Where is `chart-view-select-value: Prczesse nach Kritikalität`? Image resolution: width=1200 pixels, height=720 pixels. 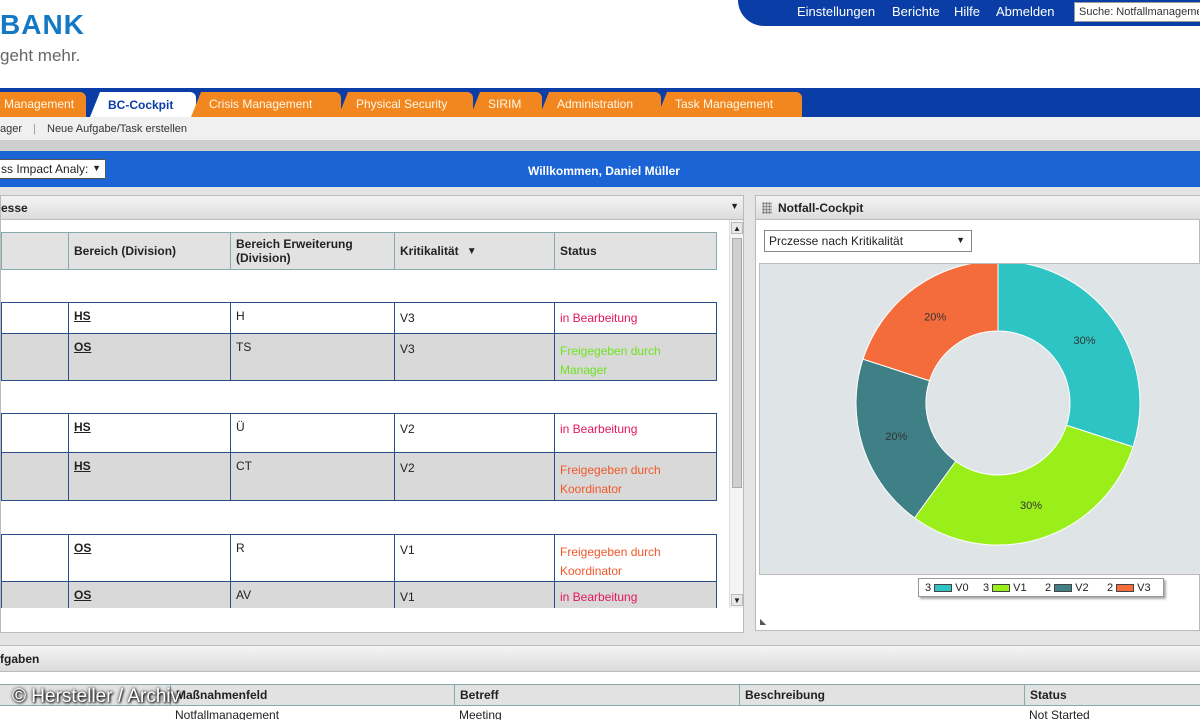 chart-view-select-value: Prczesse nach Kritikalität is located at coordinates (836, 241).